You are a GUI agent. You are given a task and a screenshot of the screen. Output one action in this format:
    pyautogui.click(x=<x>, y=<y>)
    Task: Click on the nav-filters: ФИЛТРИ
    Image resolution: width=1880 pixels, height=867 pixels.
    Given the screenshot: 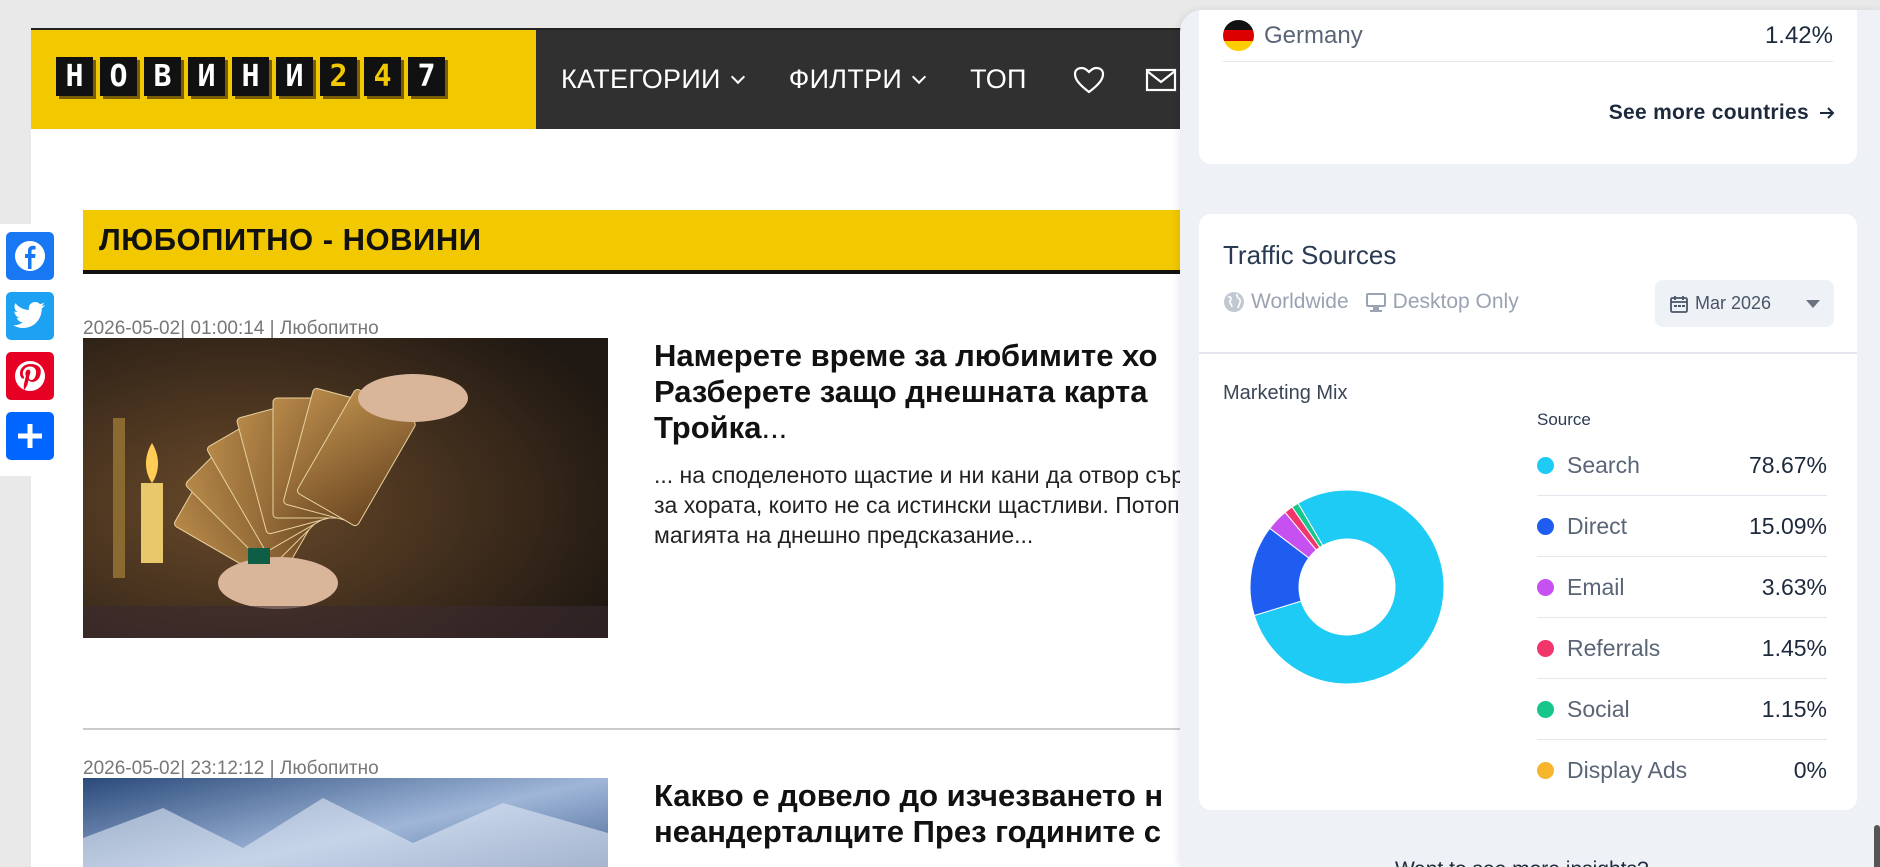 What is the action you would take?
    pyautogui.click(x=857, y=79)
    